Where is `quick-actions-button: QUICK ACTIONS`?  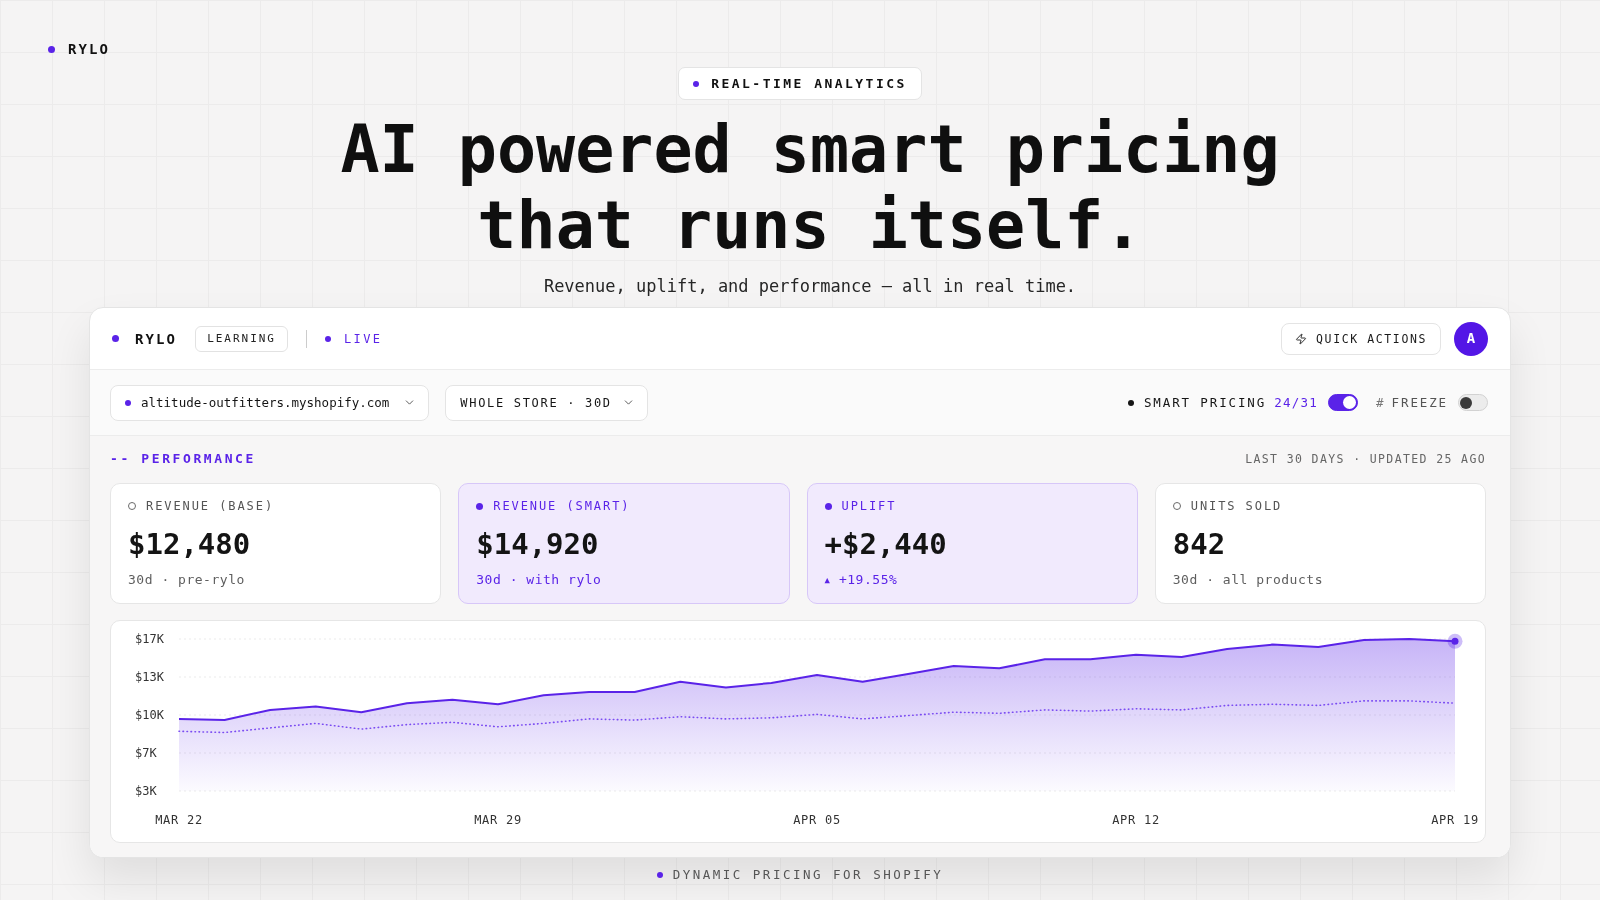 quick-actions-button: QUICK ACTIONS is located at coordinates (1361, 338).